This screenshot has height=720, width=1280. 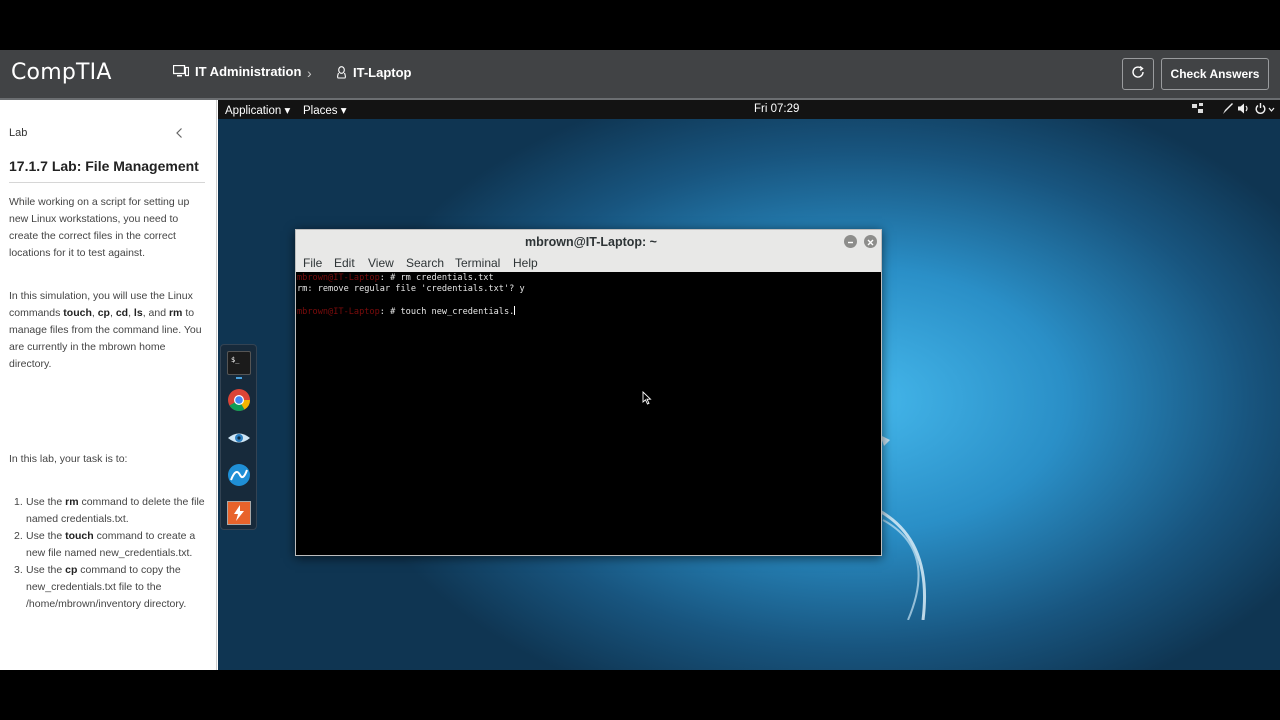 What do you see at coordinates (61, 72) in the screenshot?
I see `comptia-logo: CompTIA` at bounding box center [61, 72].